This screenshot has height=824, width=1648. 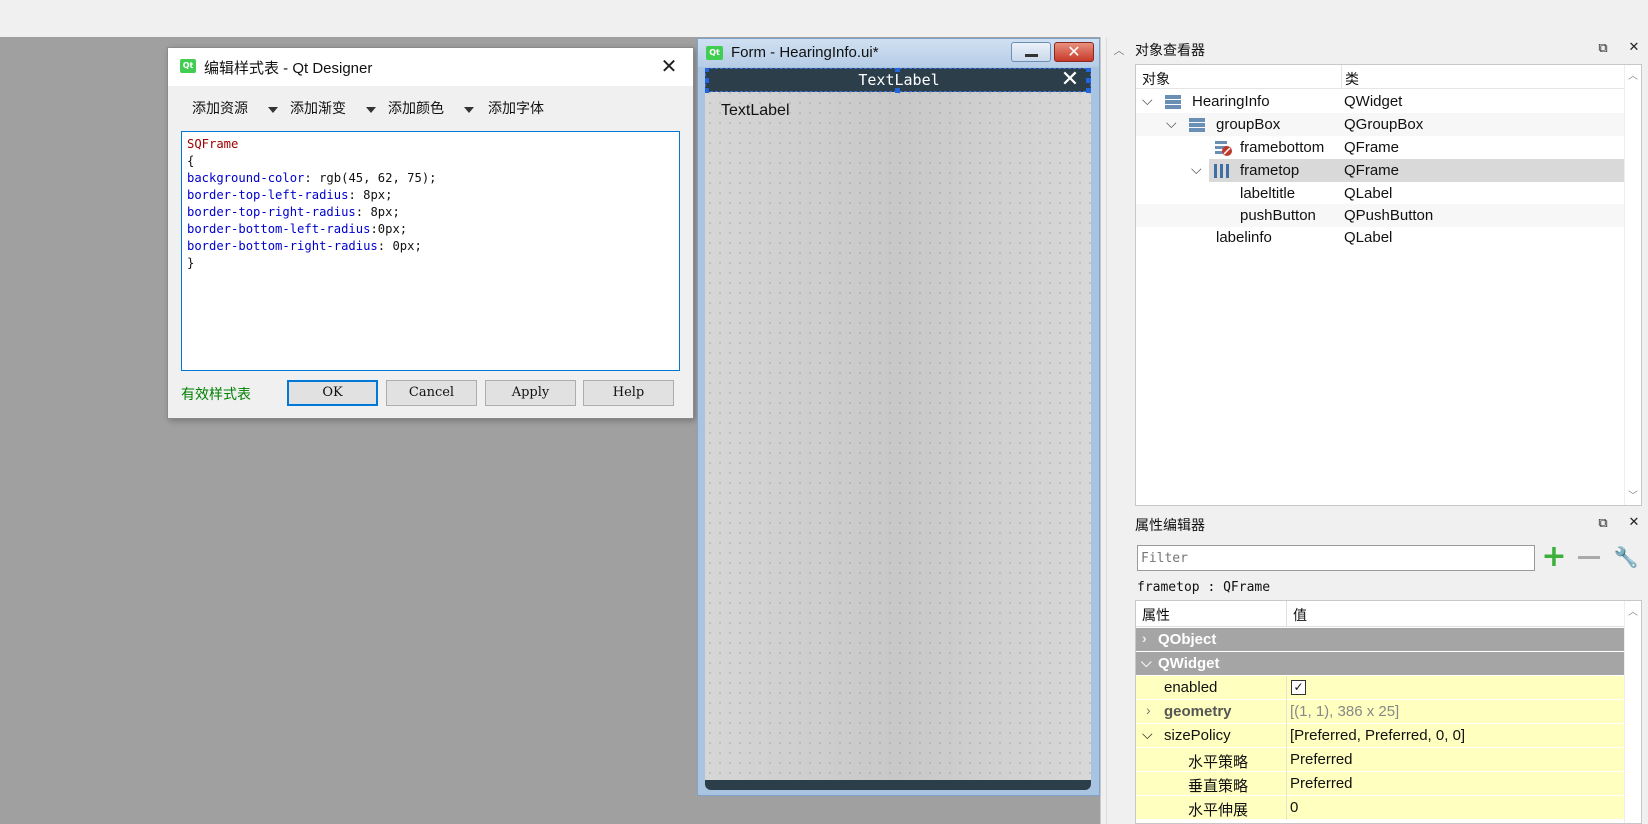 I want to click on cancel-button: Cancel, so click(x=431, y=393).